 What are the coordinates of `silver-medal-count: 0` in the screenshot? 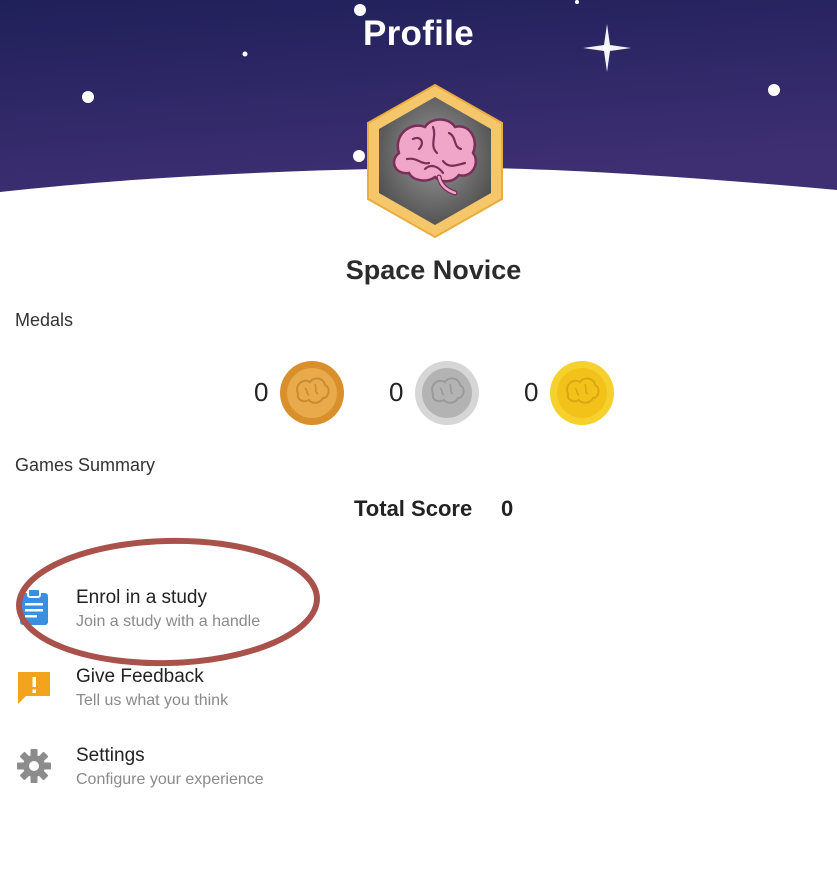 It's located at (396, 392).